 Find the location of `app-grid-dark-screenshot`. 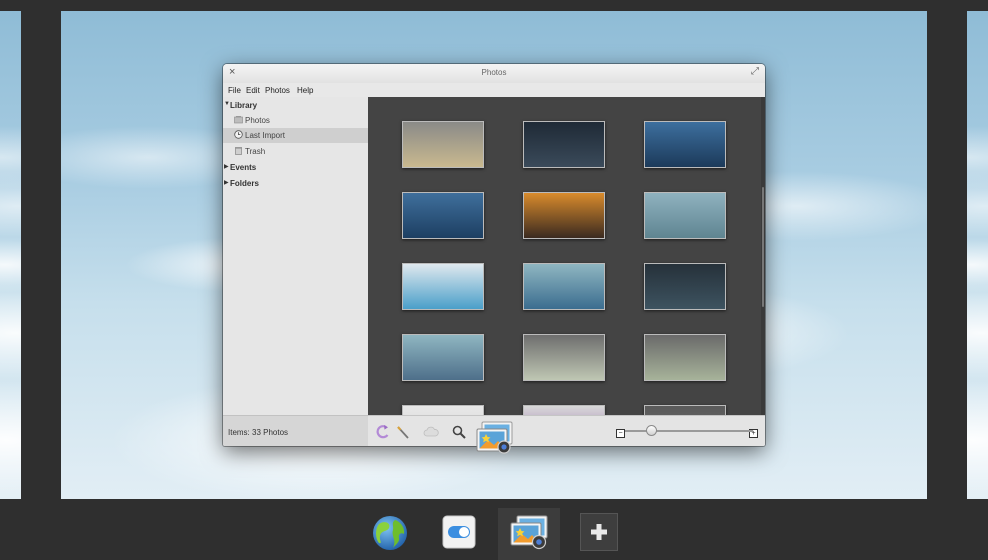

app-grid-dark-screenshot is located at coordinates (685, 286).